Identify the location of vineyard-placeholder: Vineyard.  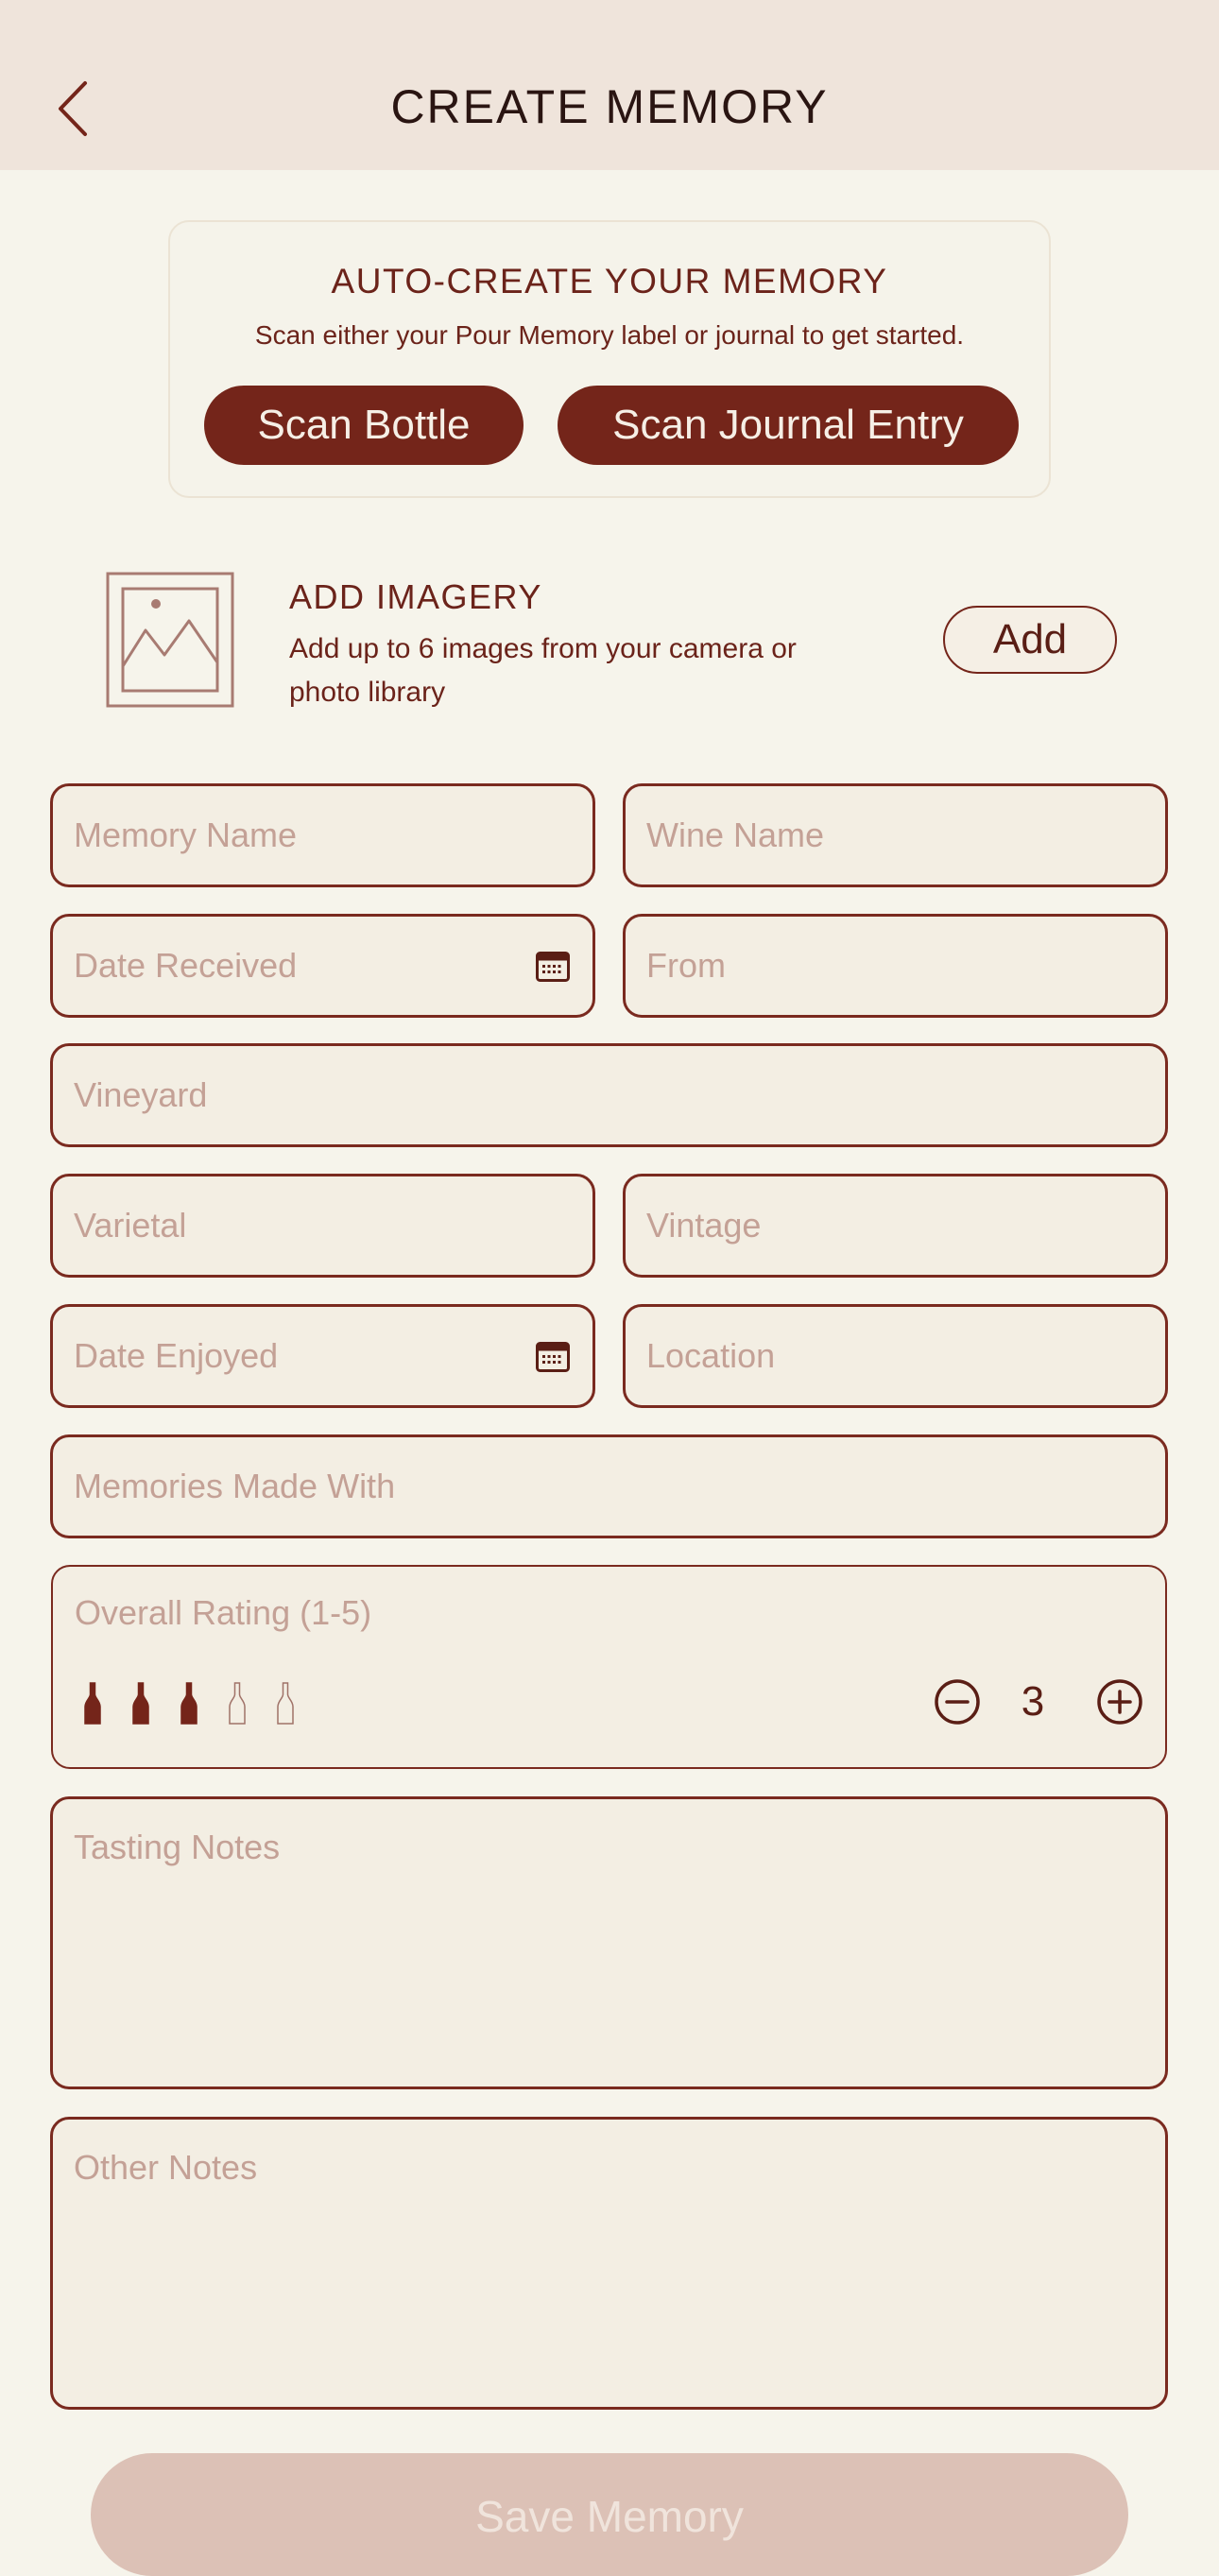
(141, 1094).